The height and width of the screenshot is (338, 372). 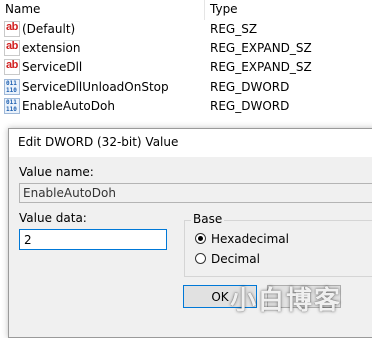 I want to click on registry-row: ab ServiceDll REG_EXPAND_SZ, so click(x=186, y=67).